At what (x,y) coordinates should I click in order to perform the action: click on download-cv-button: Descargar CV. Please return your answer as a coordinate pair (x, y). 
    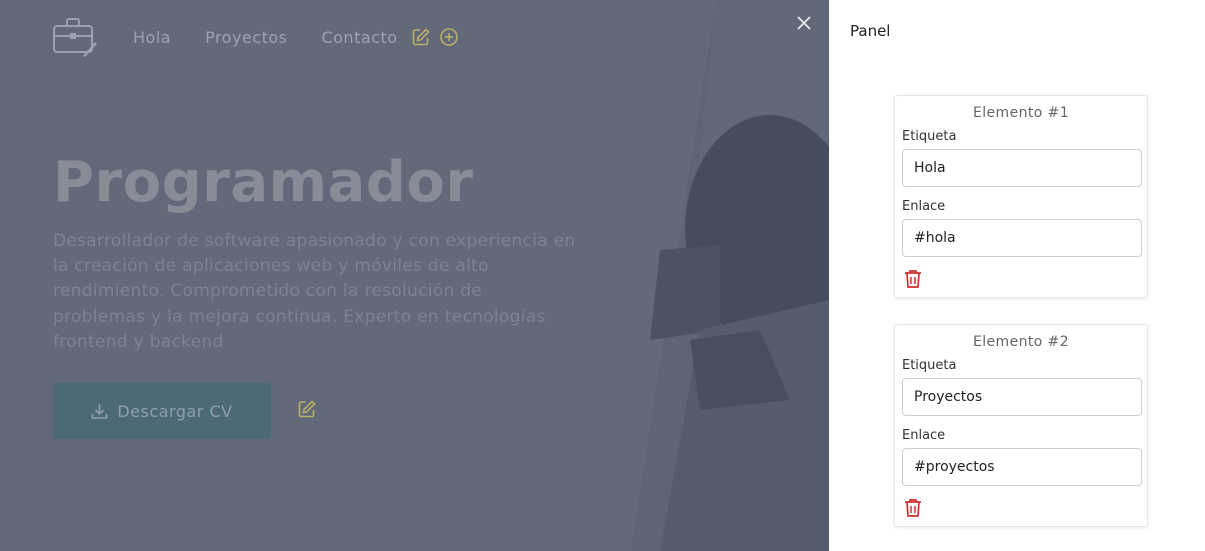
    Looking at the image, I should click on (162, 411).